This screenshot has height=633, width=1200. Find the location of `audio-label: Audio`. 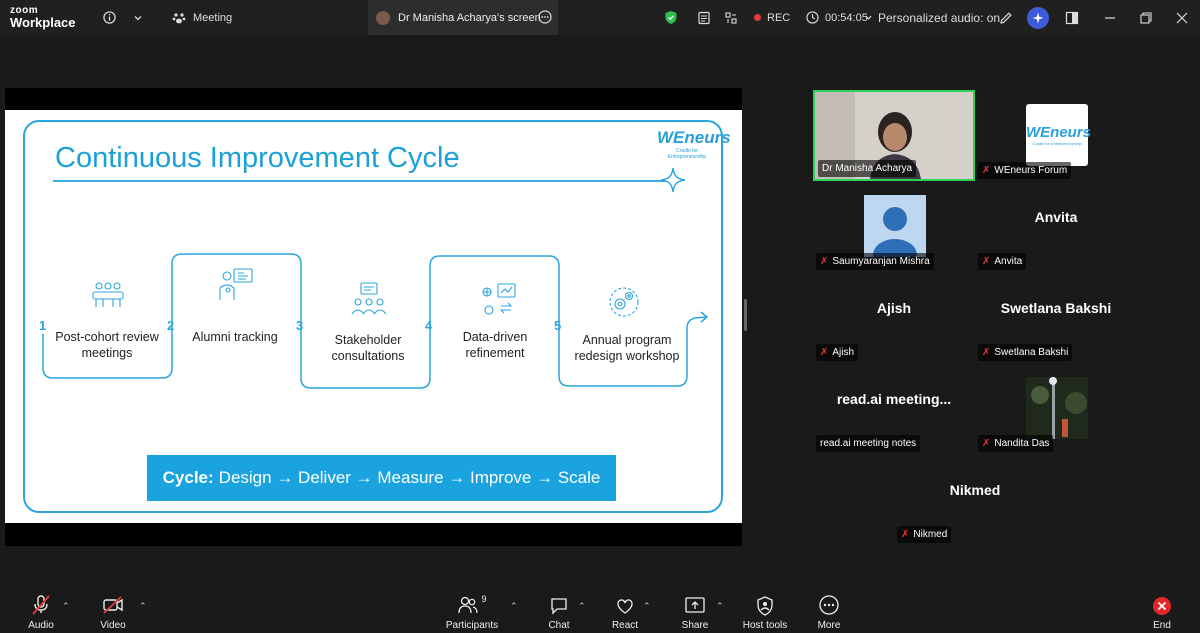

audio-label: Audio is located at coordinates (41, 625).